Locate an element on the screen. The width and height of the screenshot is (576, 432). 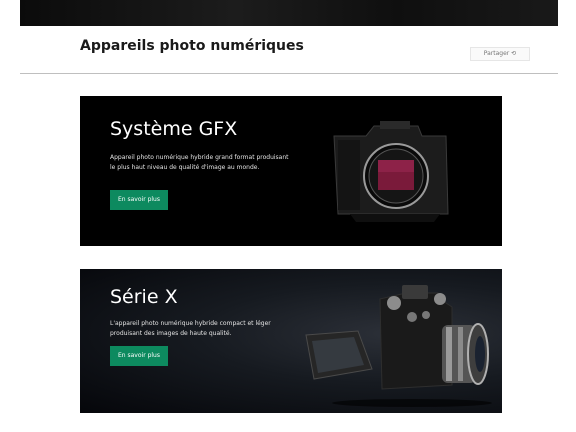
card-title: Série X is located at coordinates (144, 297).